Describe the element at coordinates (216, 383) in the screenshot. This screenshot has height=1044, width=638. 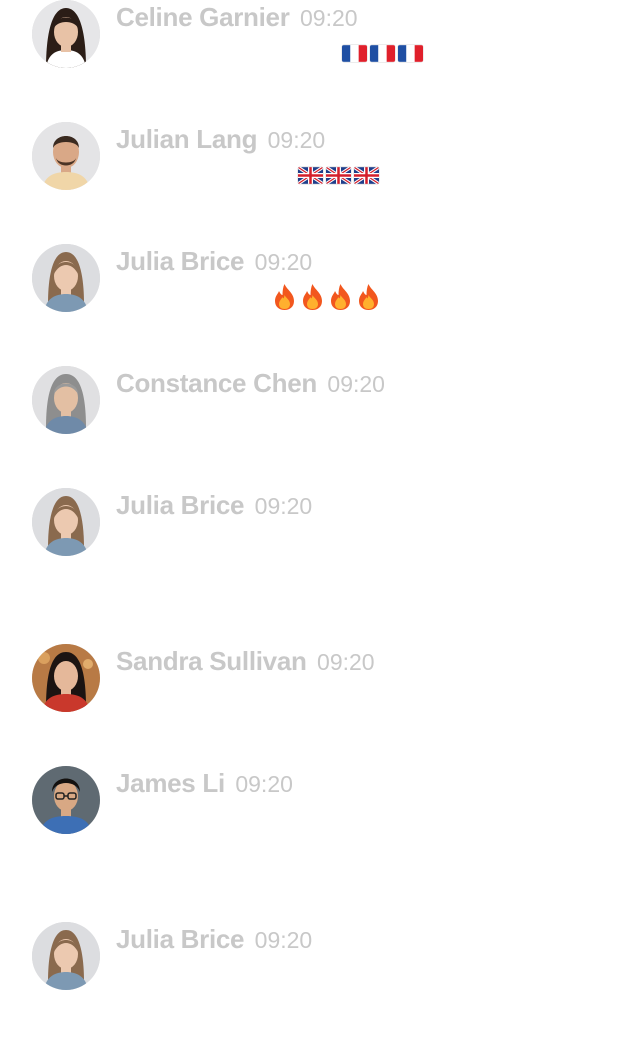
I see `sender-name: Constance Chen` at that location.